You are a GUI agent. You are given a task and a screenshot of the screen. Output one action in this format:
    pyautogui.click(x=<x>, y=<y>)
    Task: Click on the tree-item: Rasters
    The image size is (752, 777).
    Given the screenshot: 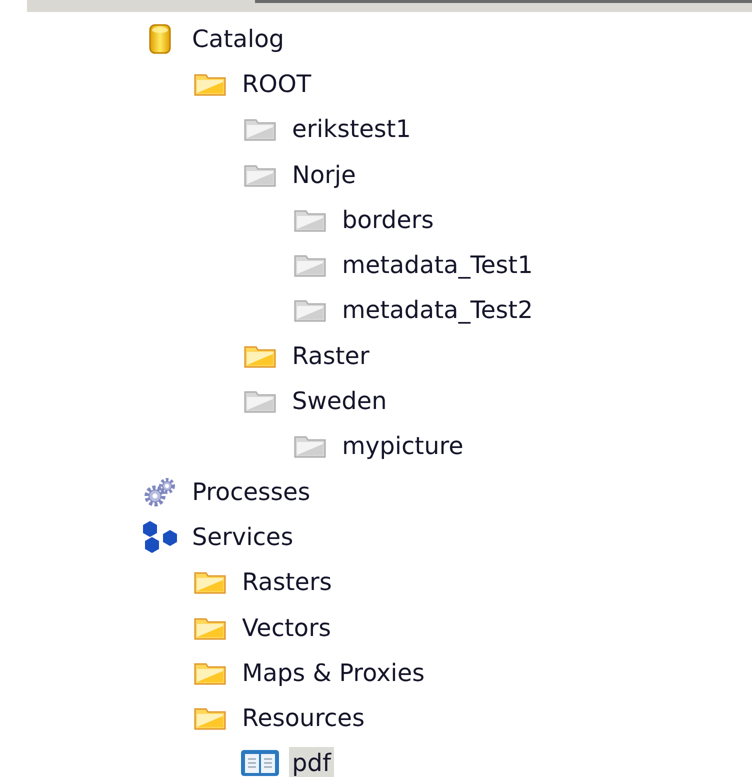 What is the action you would take?
    pyautogui.click(x=287, y=582)
    